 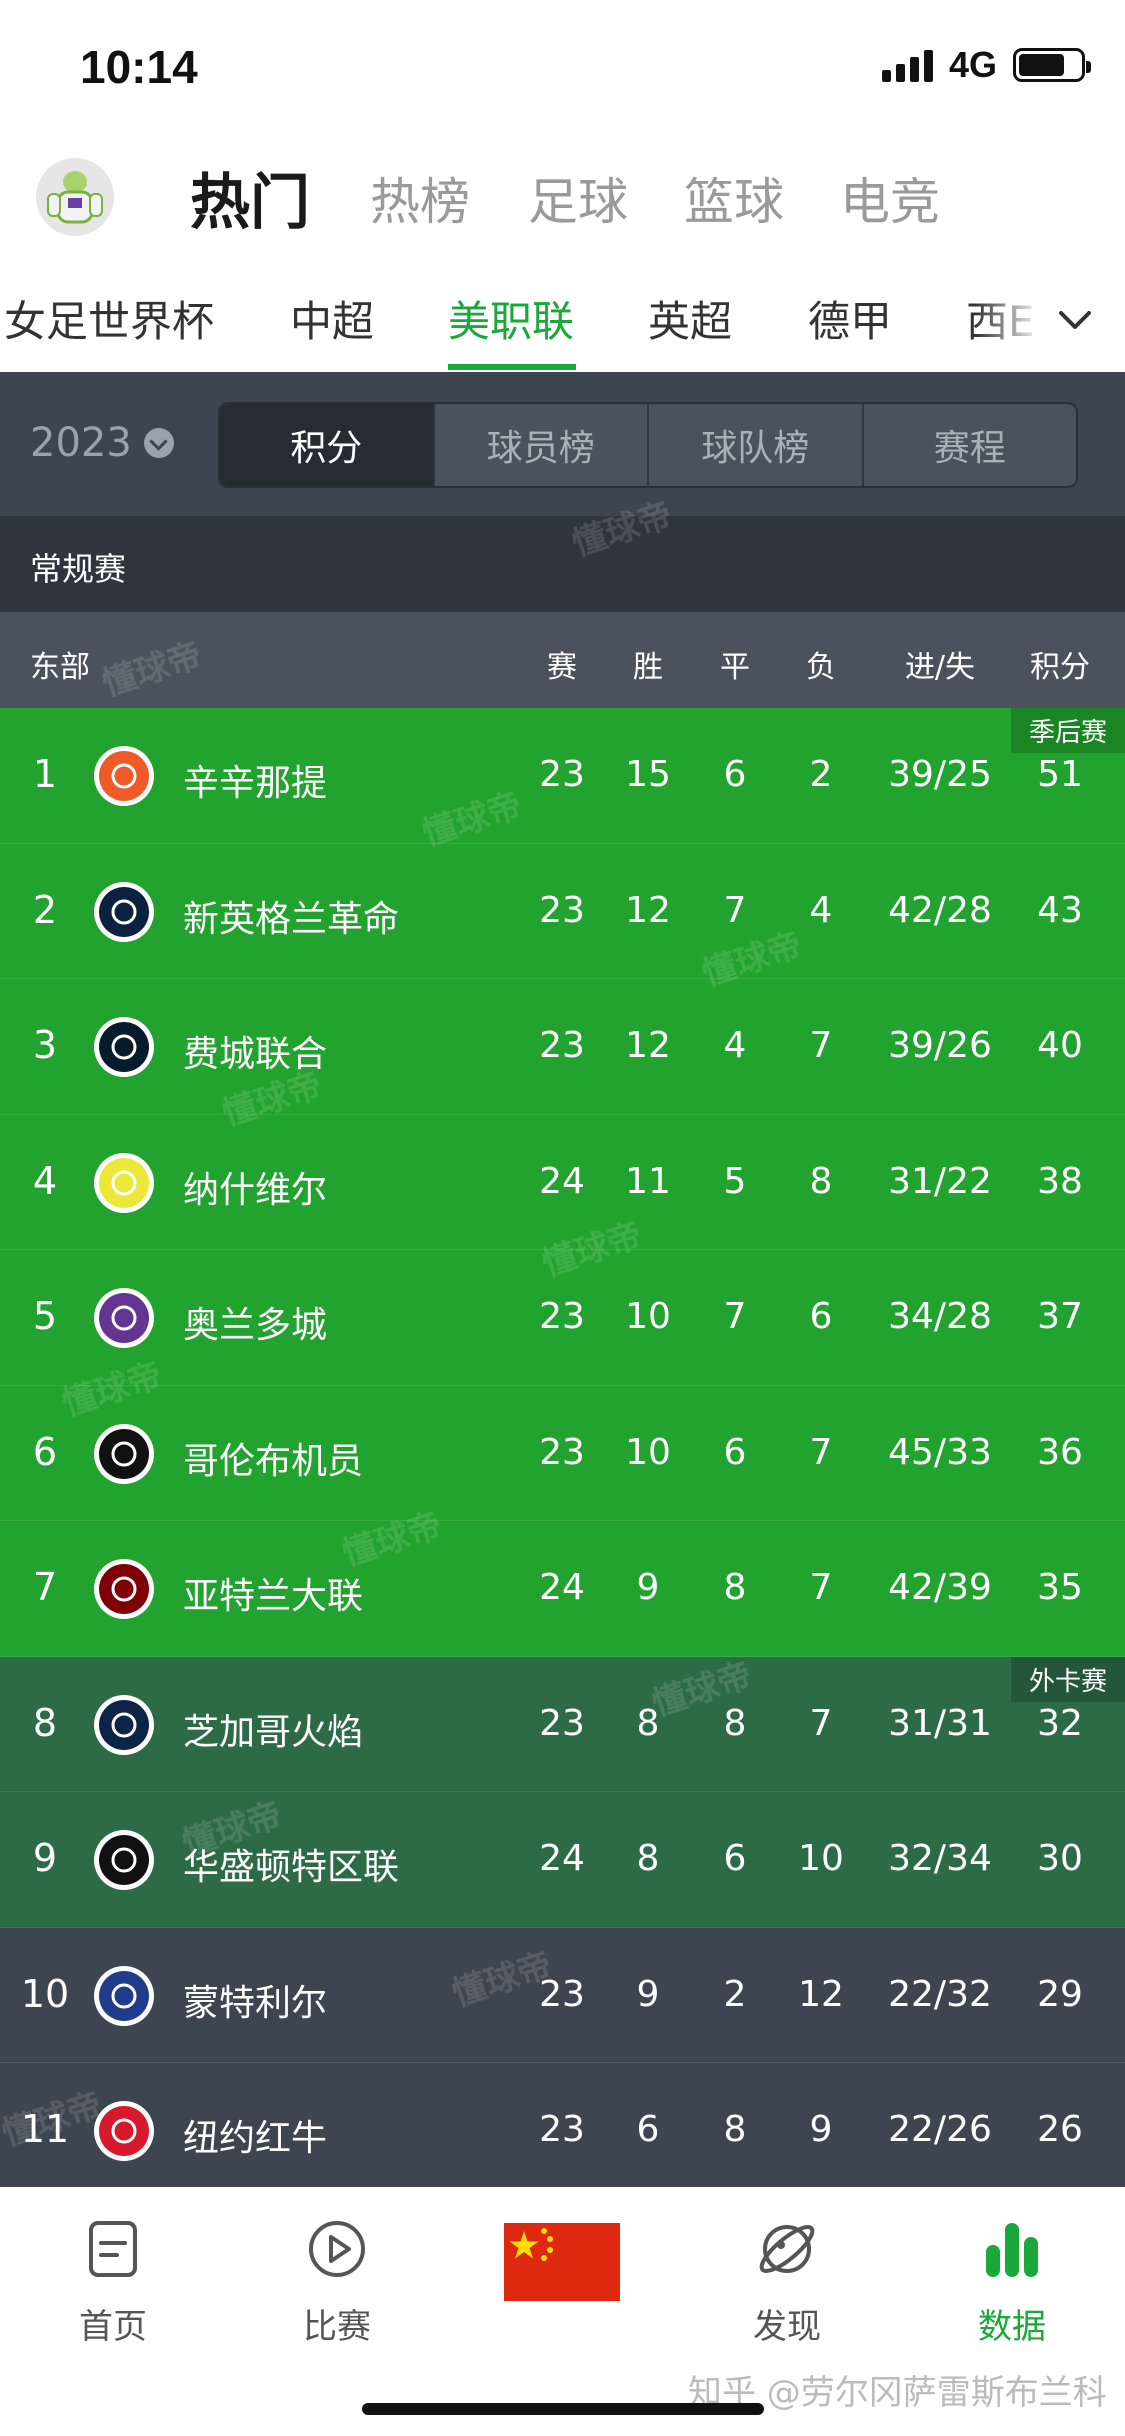 I want to click on segment-control: 积分 球员榜 球队榜 赛程, so click(x=648, y=445).